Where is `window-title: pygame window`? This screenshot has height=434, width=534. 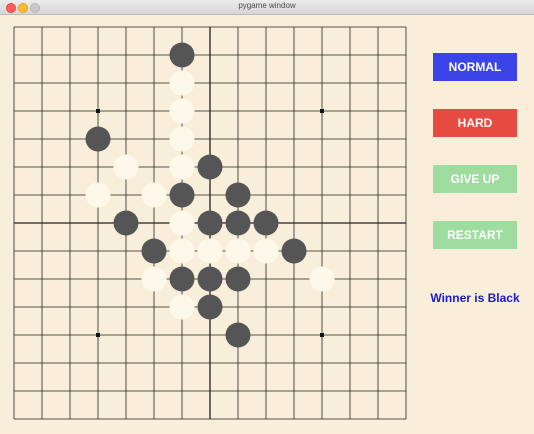 window-title: pygame window is located at coordinates (267, 5).